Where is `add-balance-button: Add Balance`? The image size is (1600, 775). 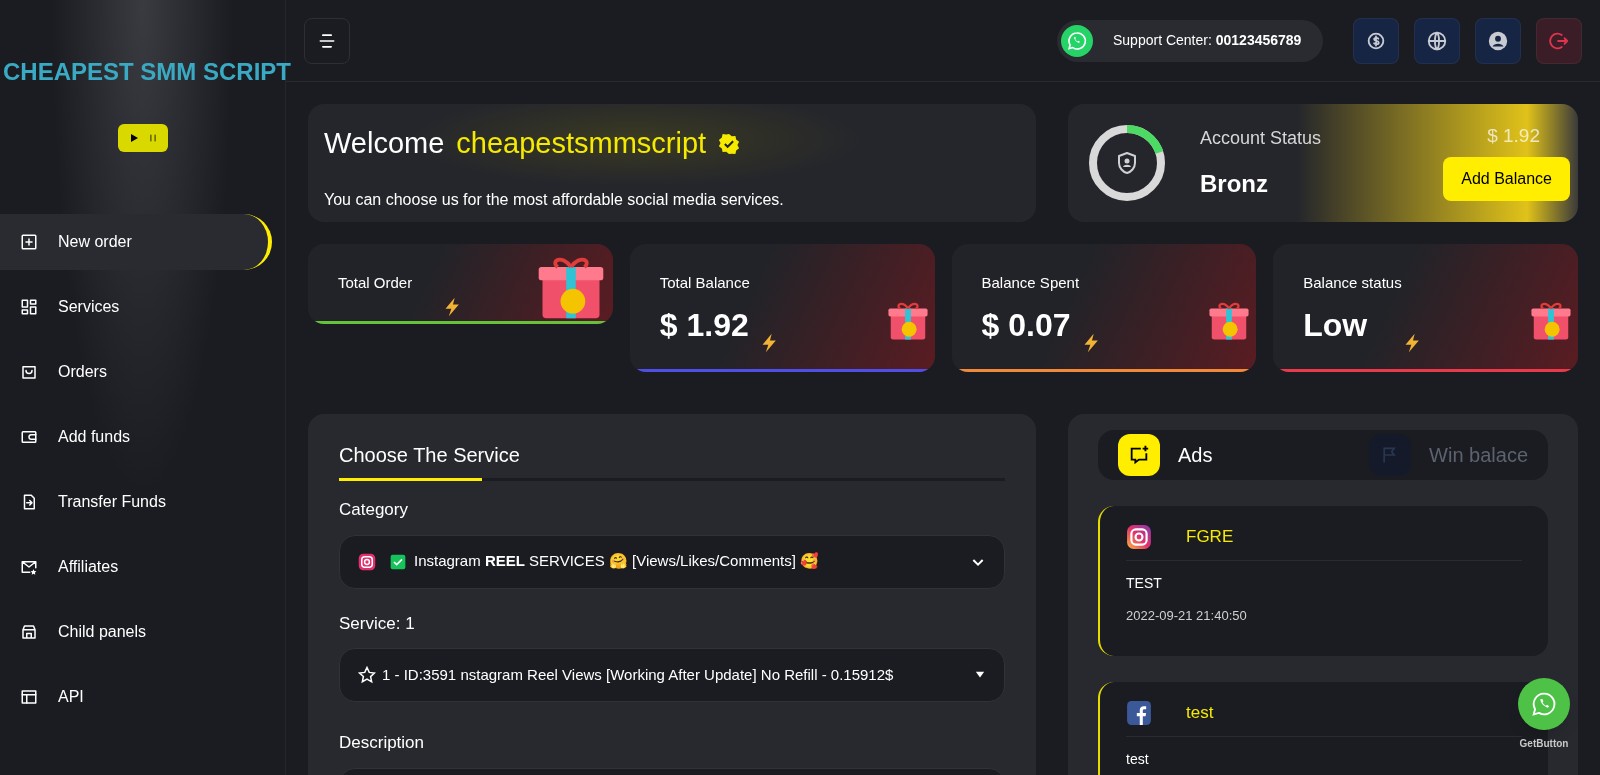
add-balance-button: Add Balance is located at coordinates (1506, 178).